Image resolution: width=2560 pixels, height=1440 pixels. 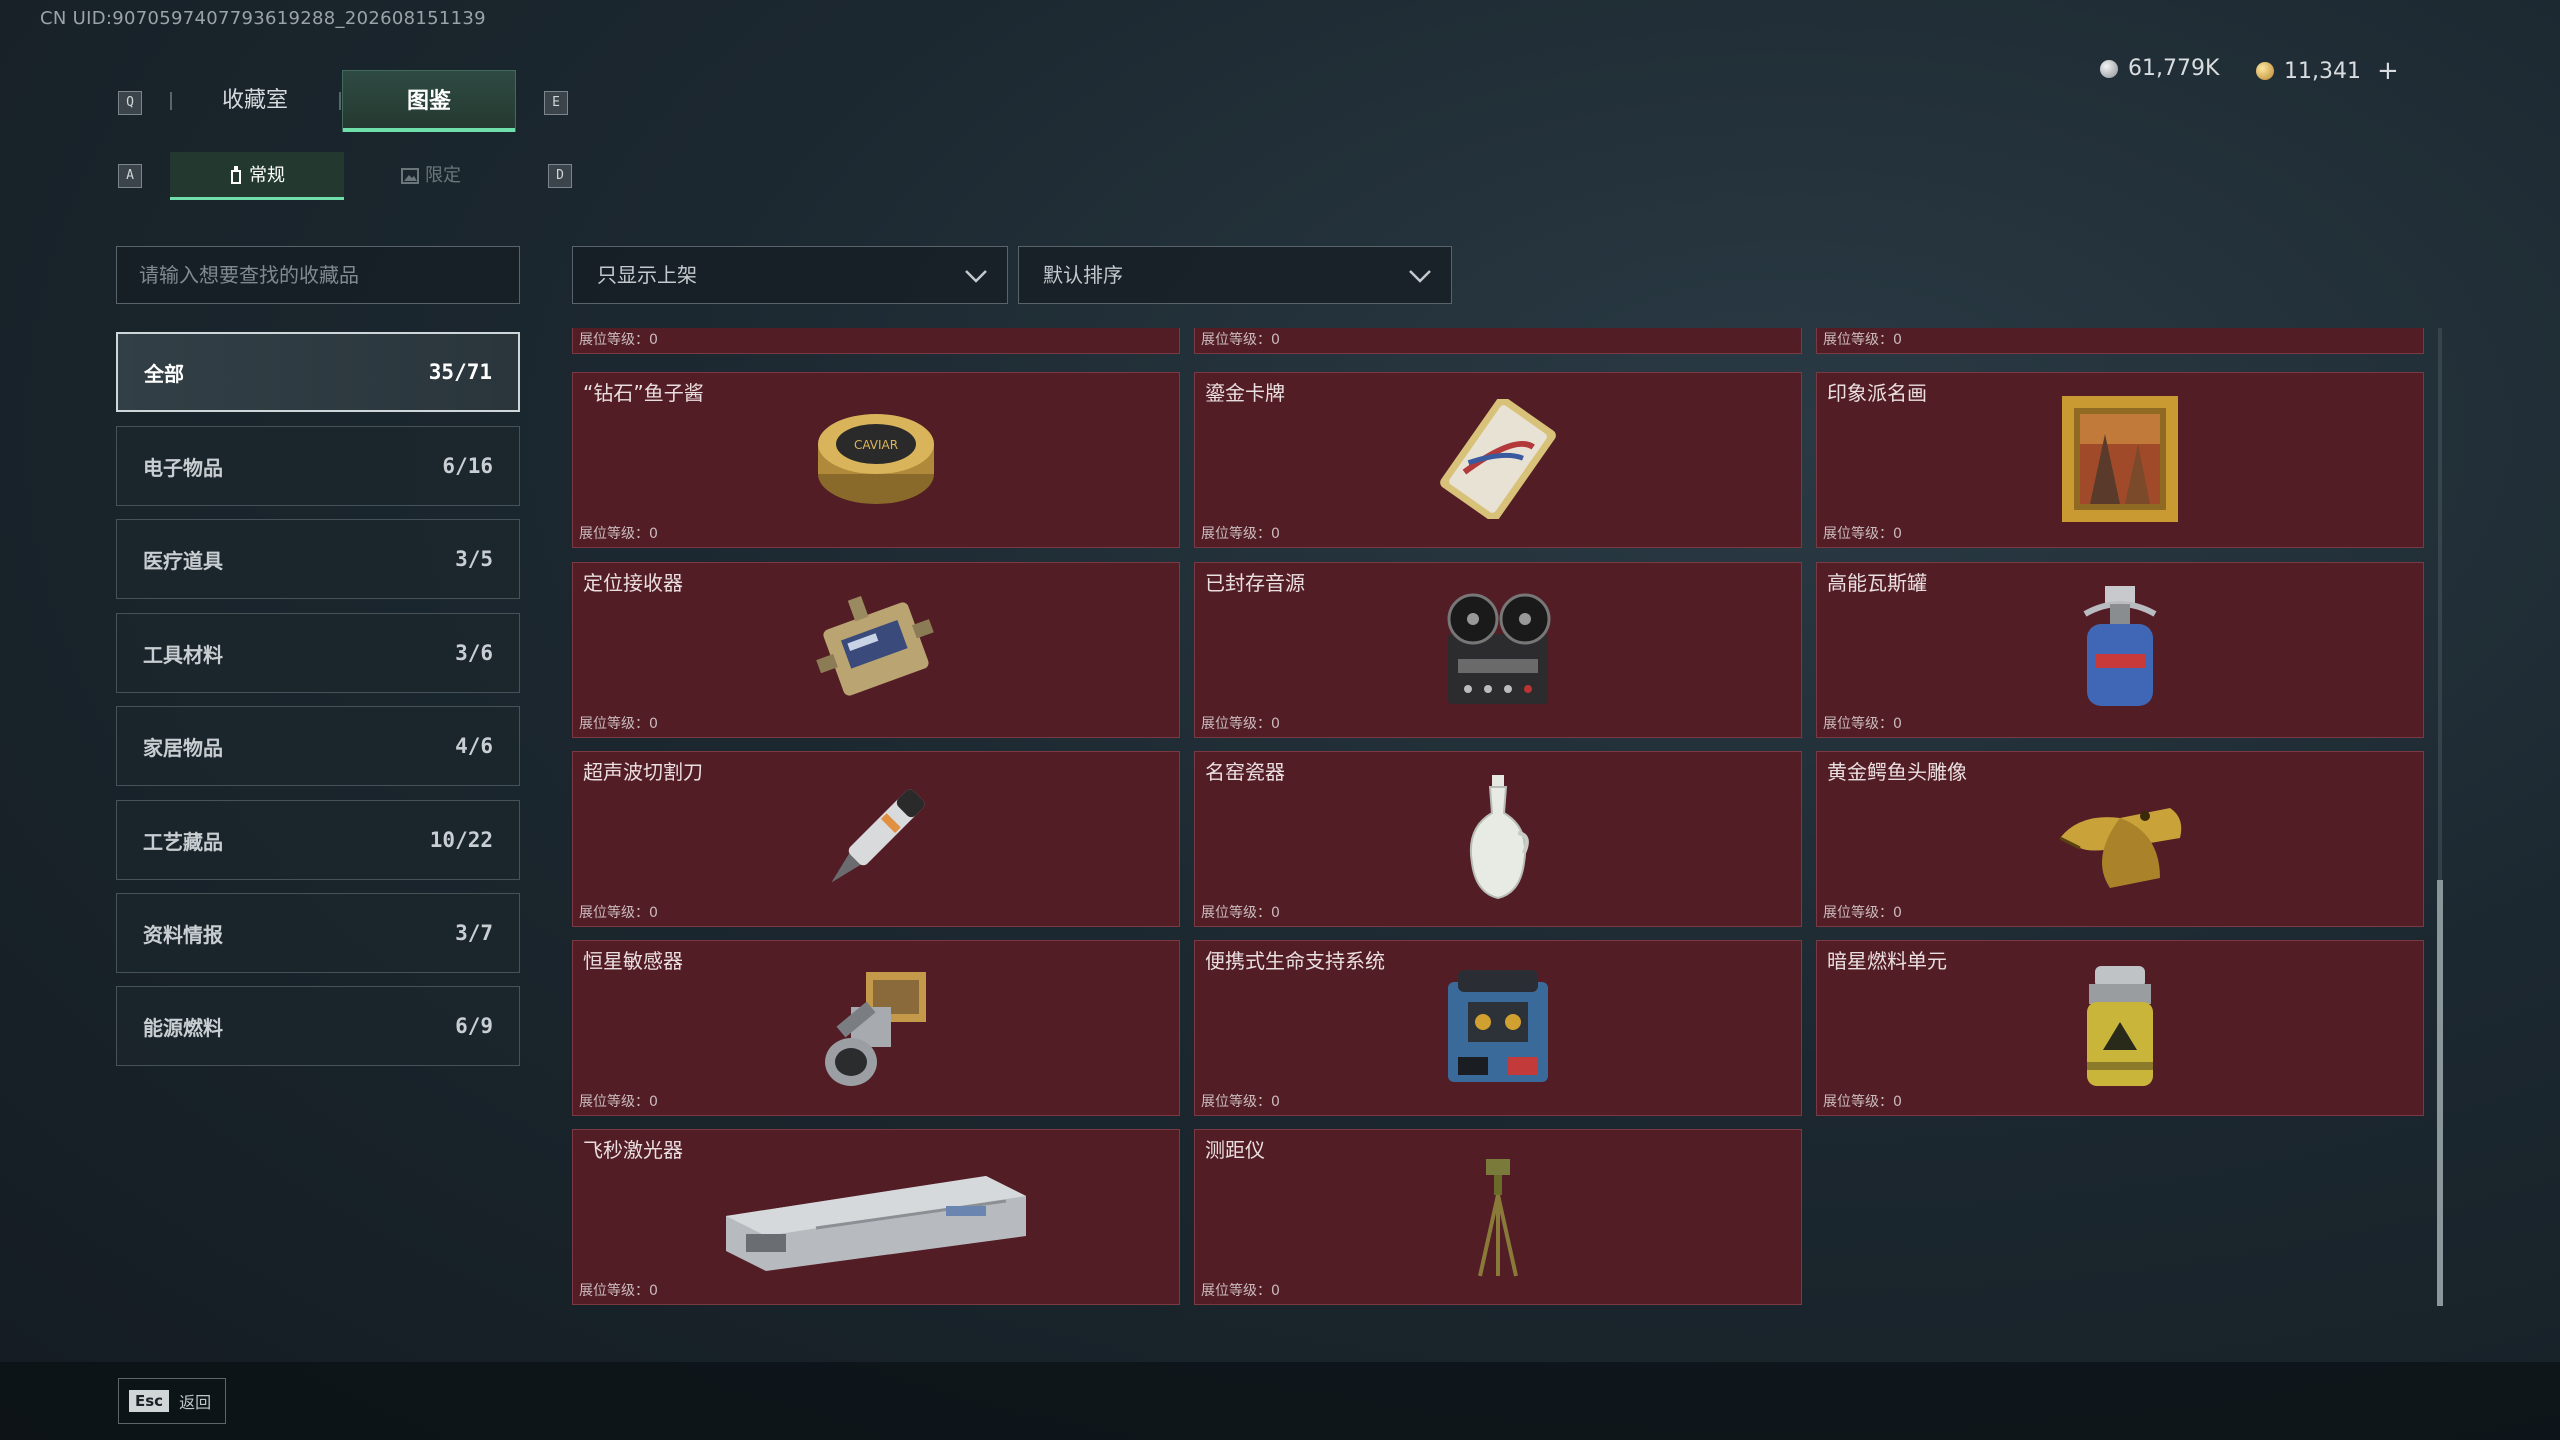 I want to click on porcelain-vase-icon, so click(x=1498, y=838).